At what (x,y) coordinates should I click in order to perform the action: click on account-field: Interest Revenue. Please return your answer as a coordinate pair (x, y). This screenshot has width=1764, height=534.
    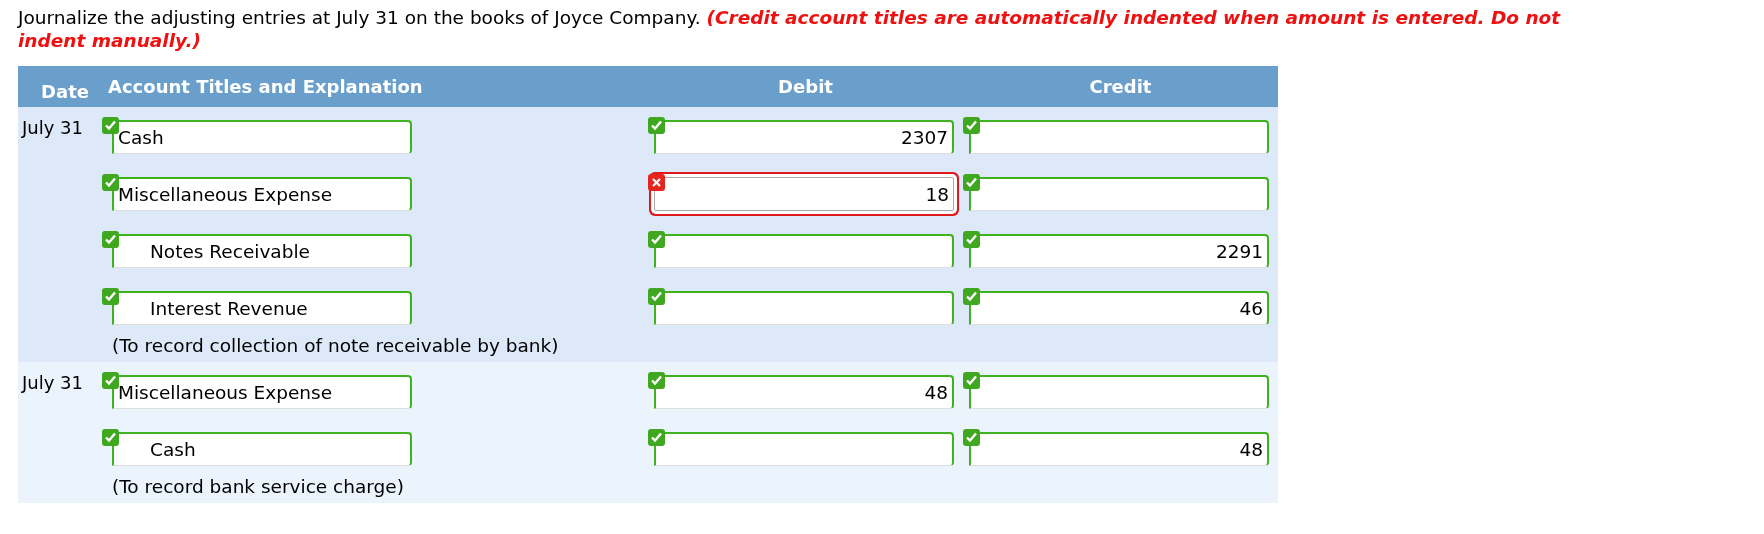
    Looking at the image, I should click on (262, 308).